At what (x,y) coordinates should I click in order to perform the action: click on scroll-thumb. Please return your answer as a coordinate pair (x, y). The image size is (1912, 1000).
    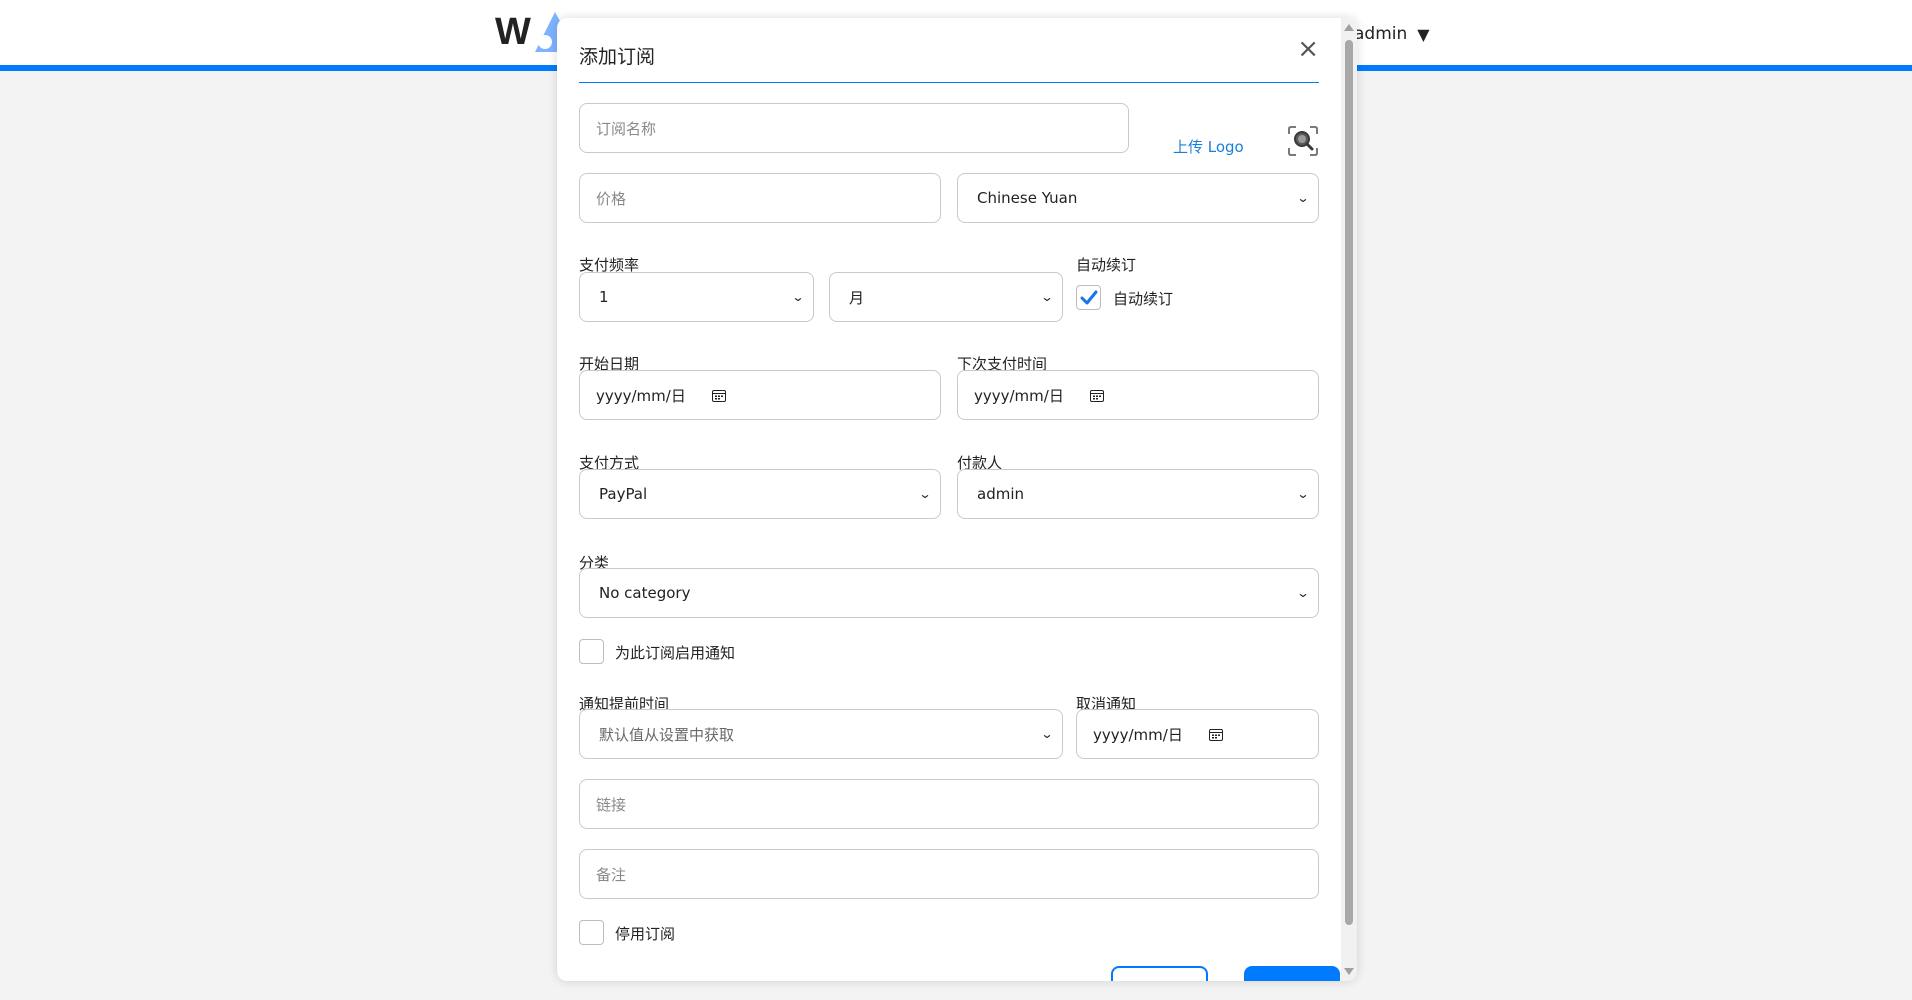
    Looking at the image, I should click on (1349, 482).